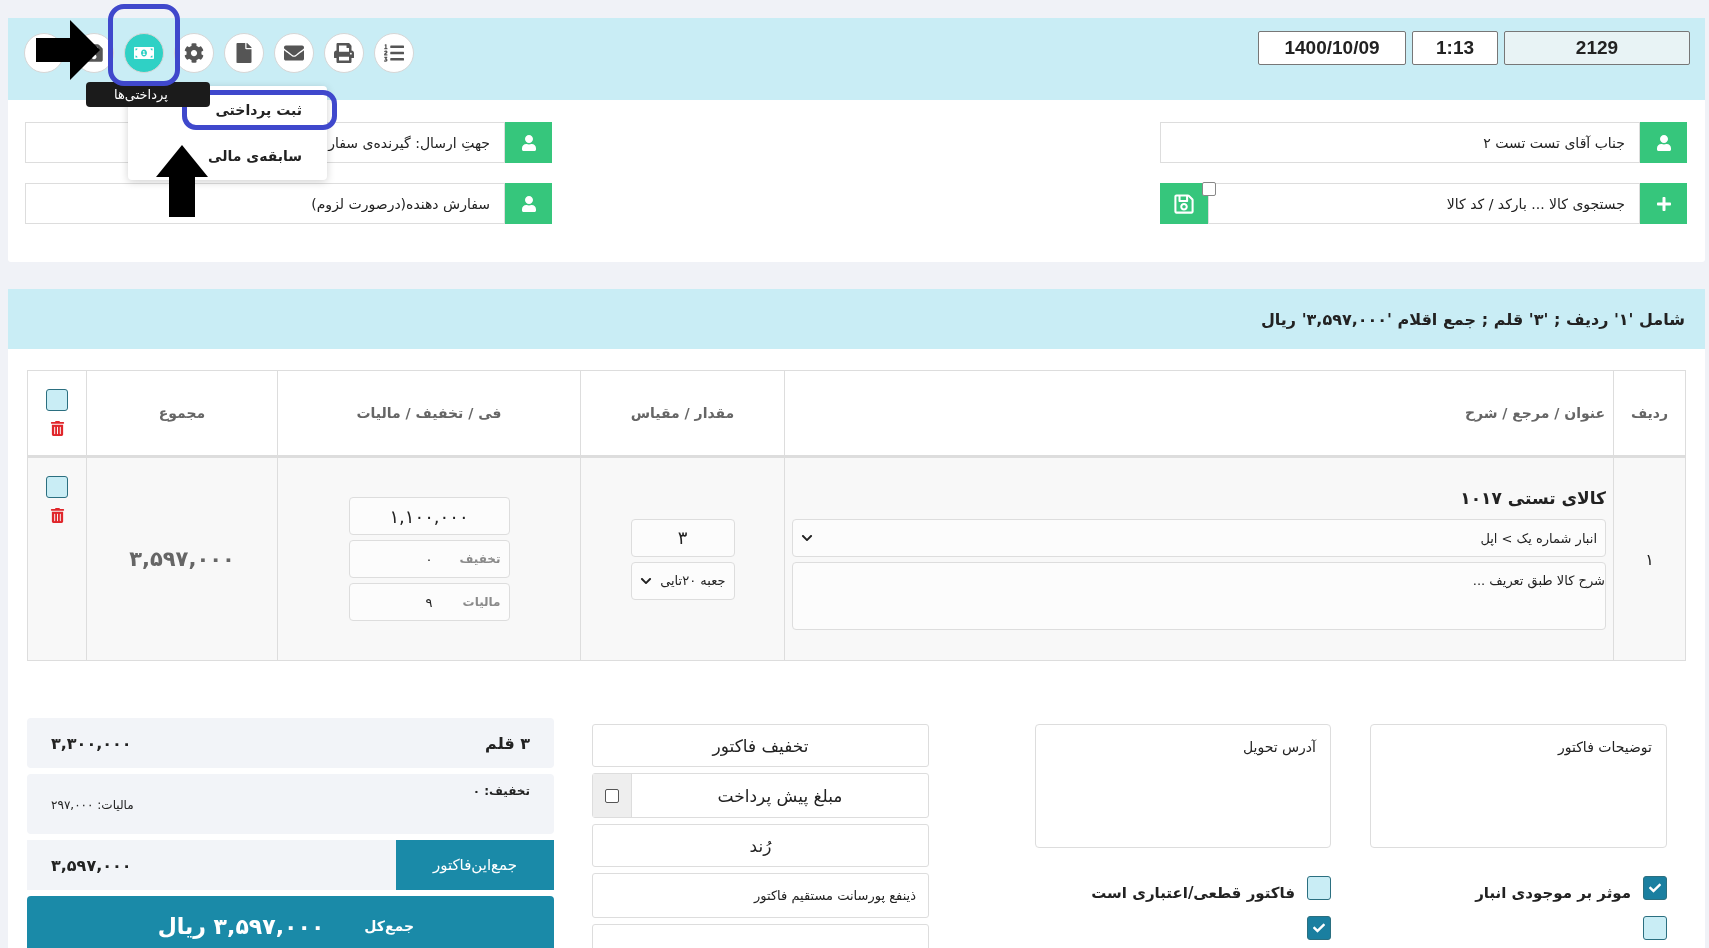  What do you see at coordinates (682, 580) in the screenshot?
I see `unit-select: جعبه ۲۰تایی` at bounding box center [682, 580].